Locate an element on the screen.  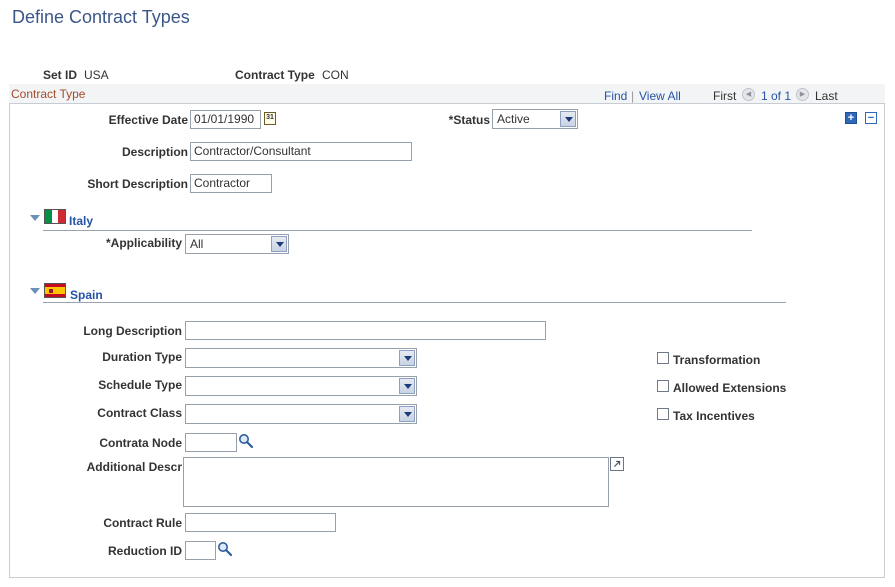
status-selected-value: Active is located at coordinates (513, 119).